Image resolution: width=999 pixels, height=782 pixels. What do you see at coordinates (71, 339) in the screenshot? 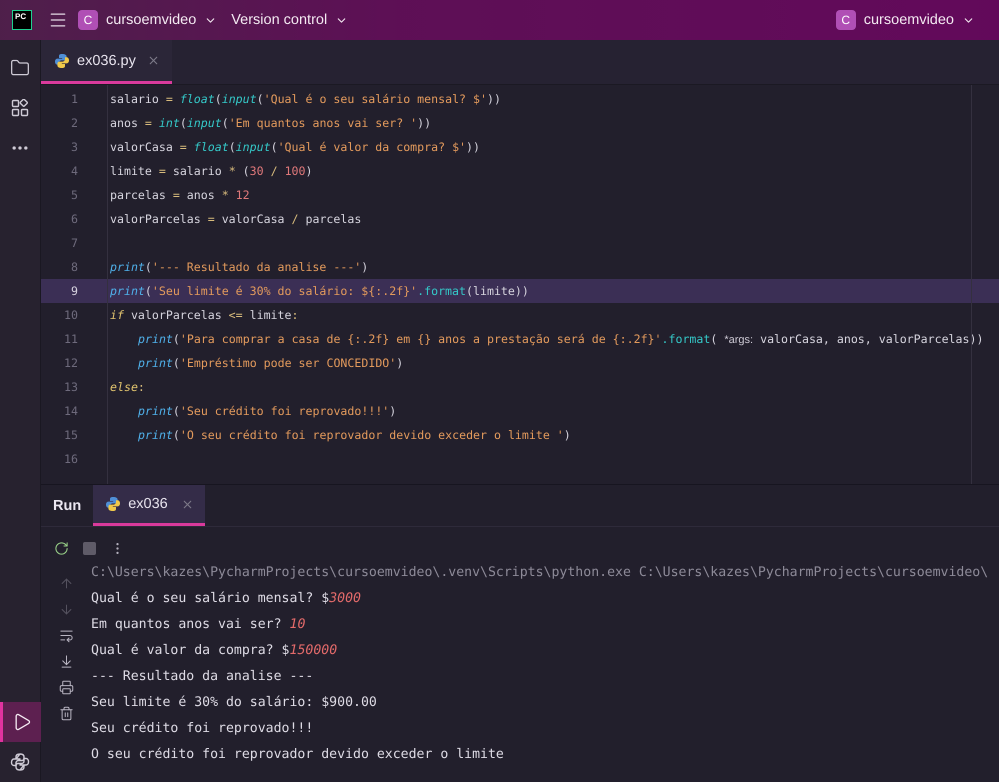
I see `line-number: 11` at bounding box center [71, 339].